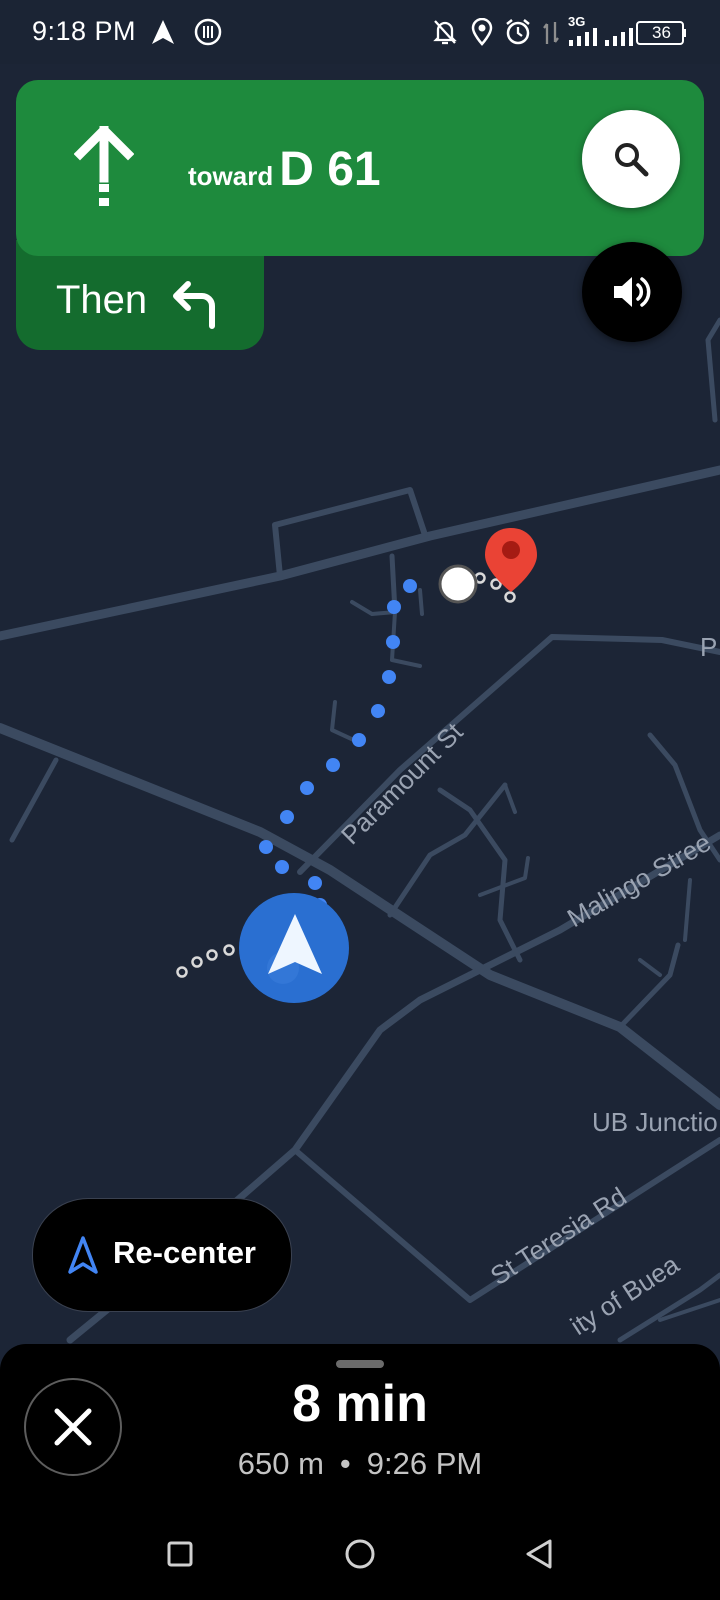 The image size is (720, 1600). I want to click on search-button, so click(631, 159).